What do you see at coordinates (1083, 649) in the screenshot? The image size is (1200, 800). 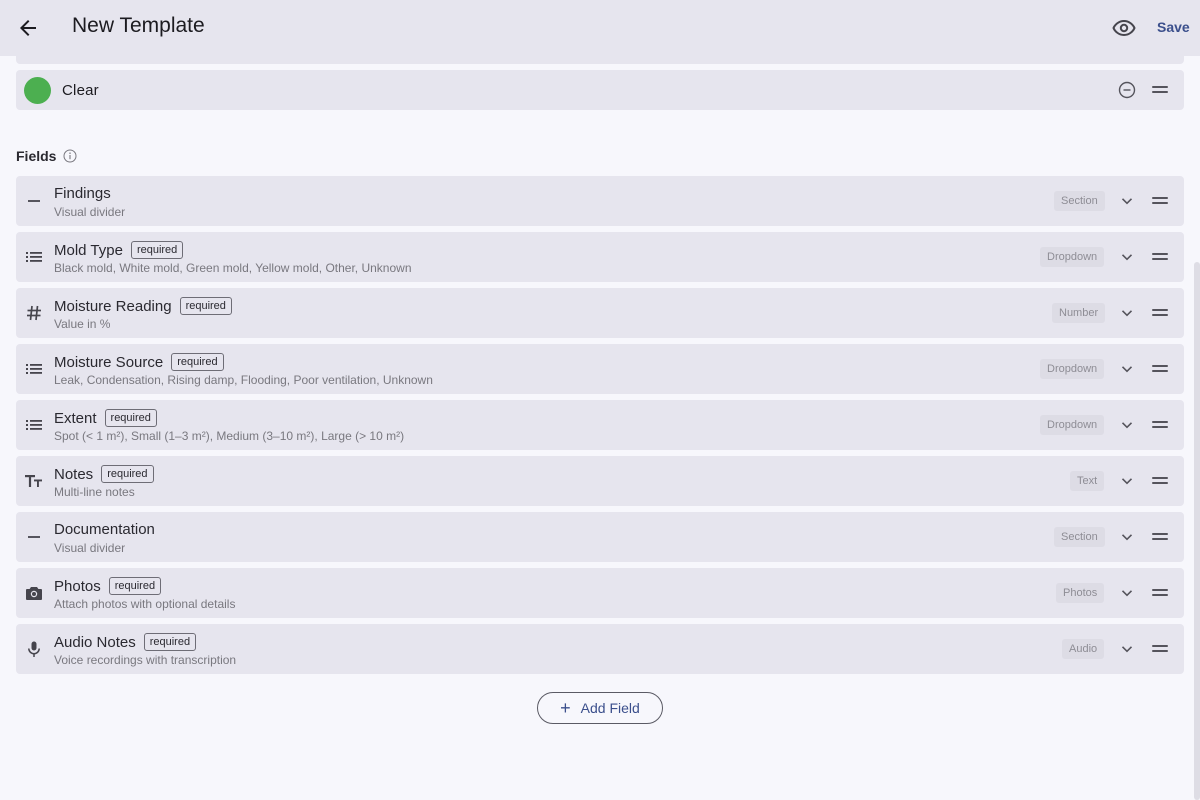 I see `field-type-chip: Audio` at bounding box center [1083, 649].